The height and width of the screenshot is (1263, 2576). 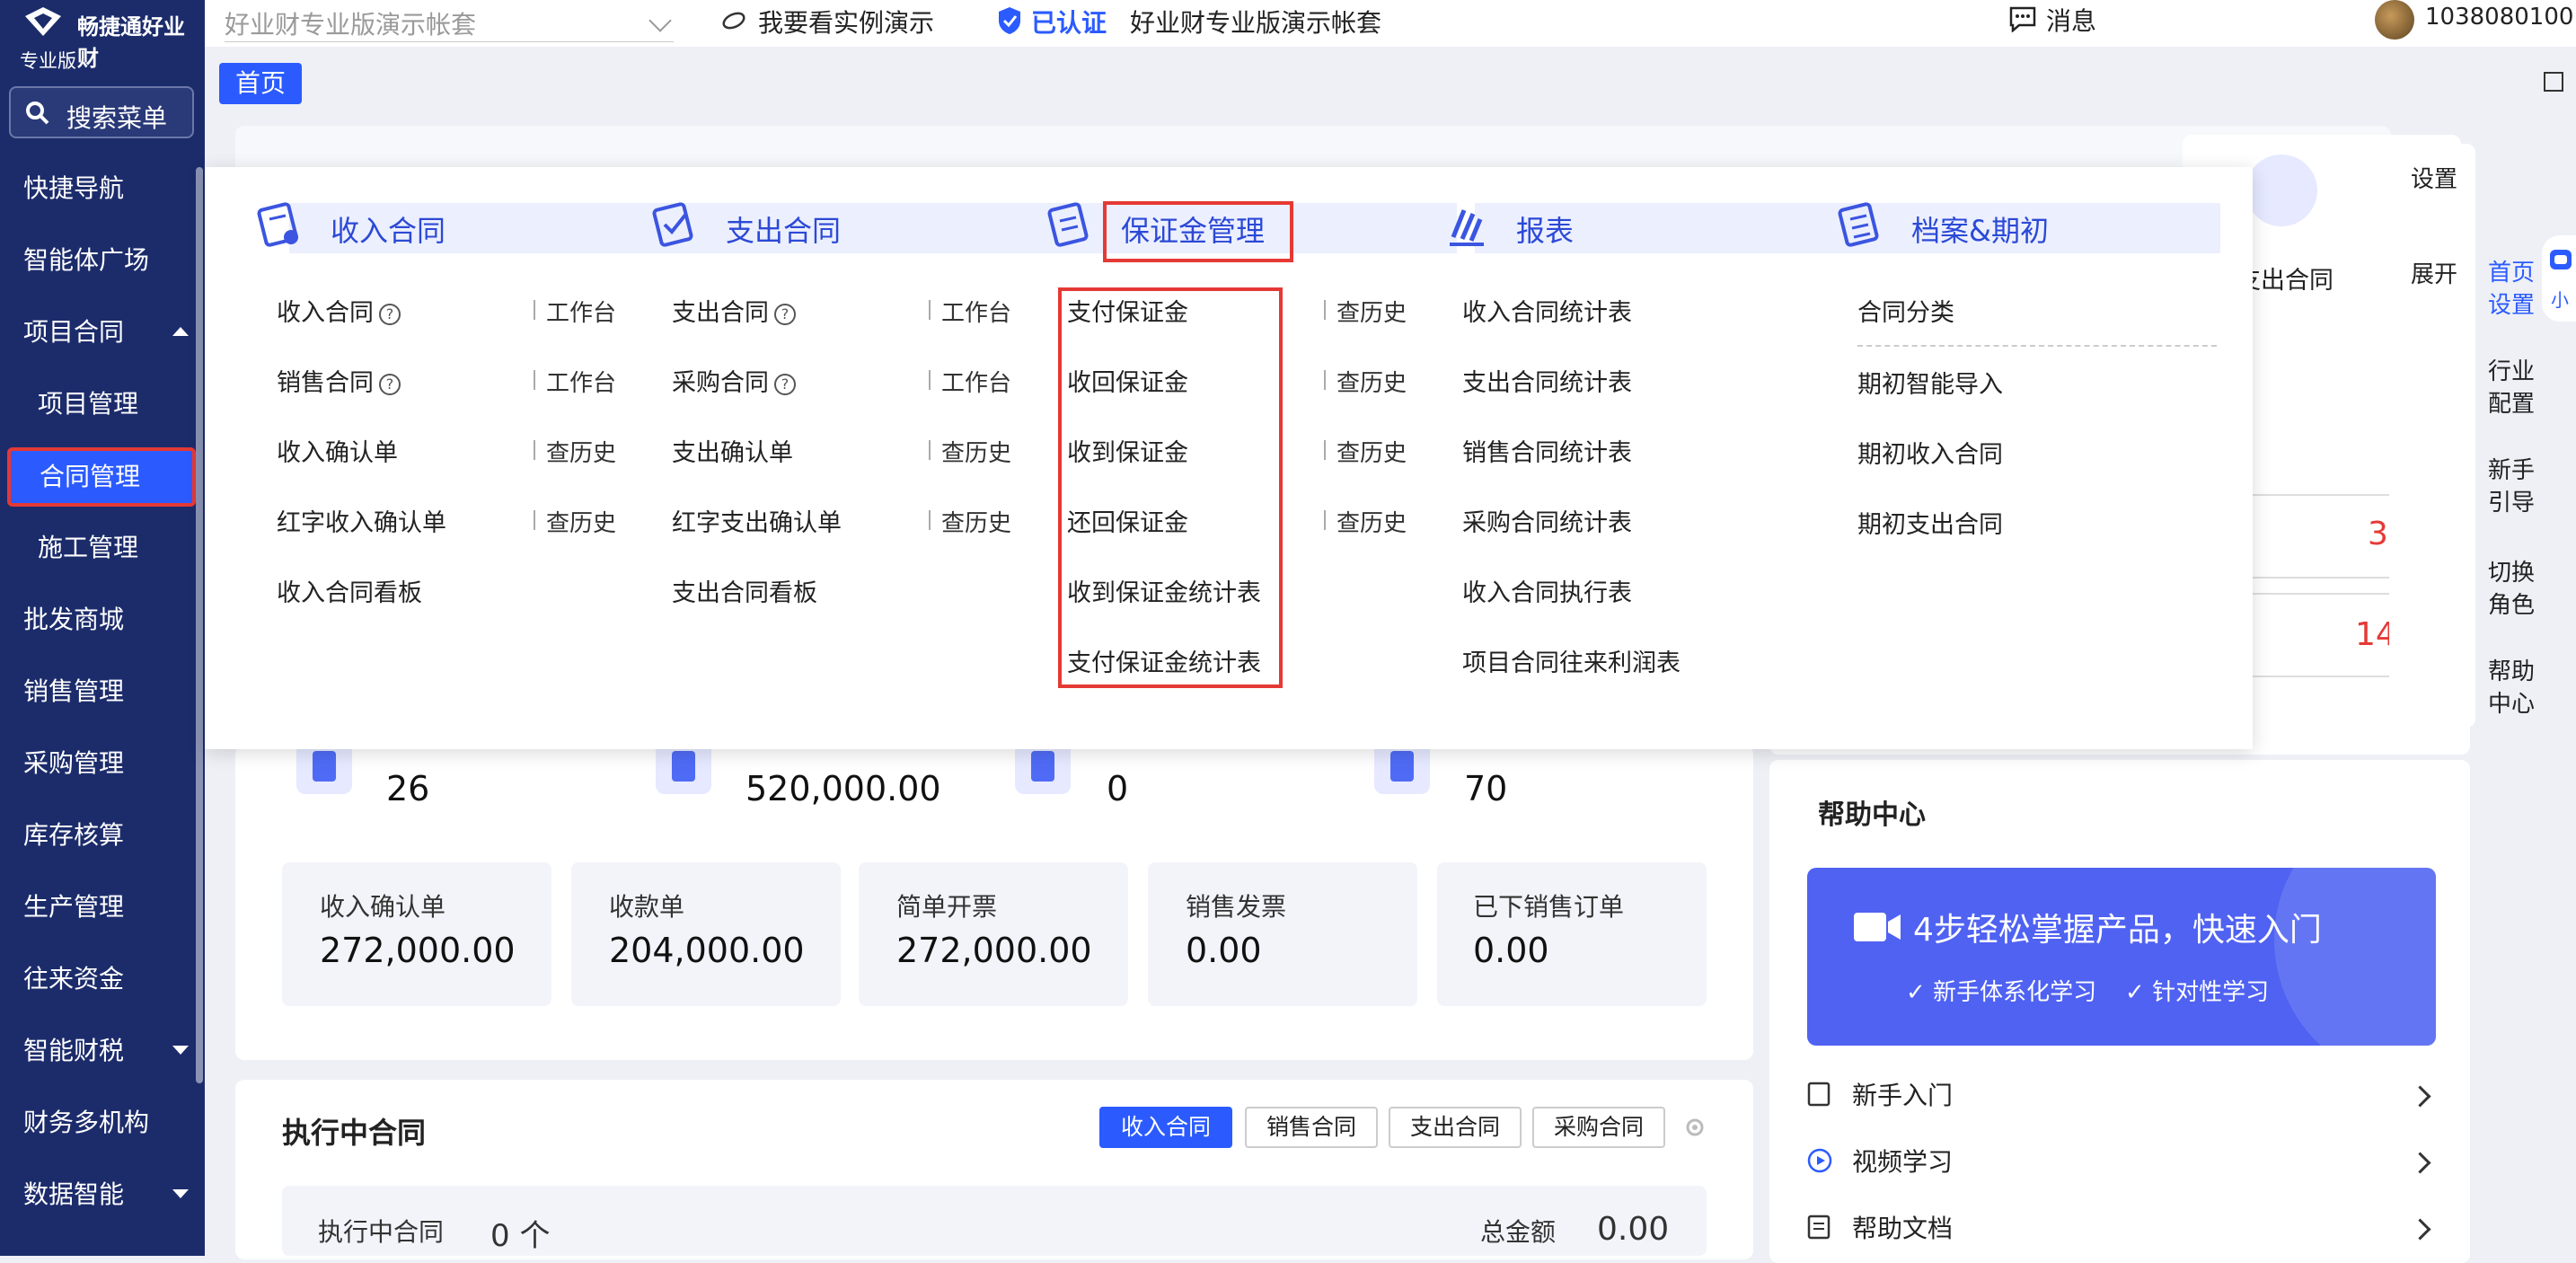 I want to click on menu-return-deposit: 还回保证金, so click(x=1127, y=520).